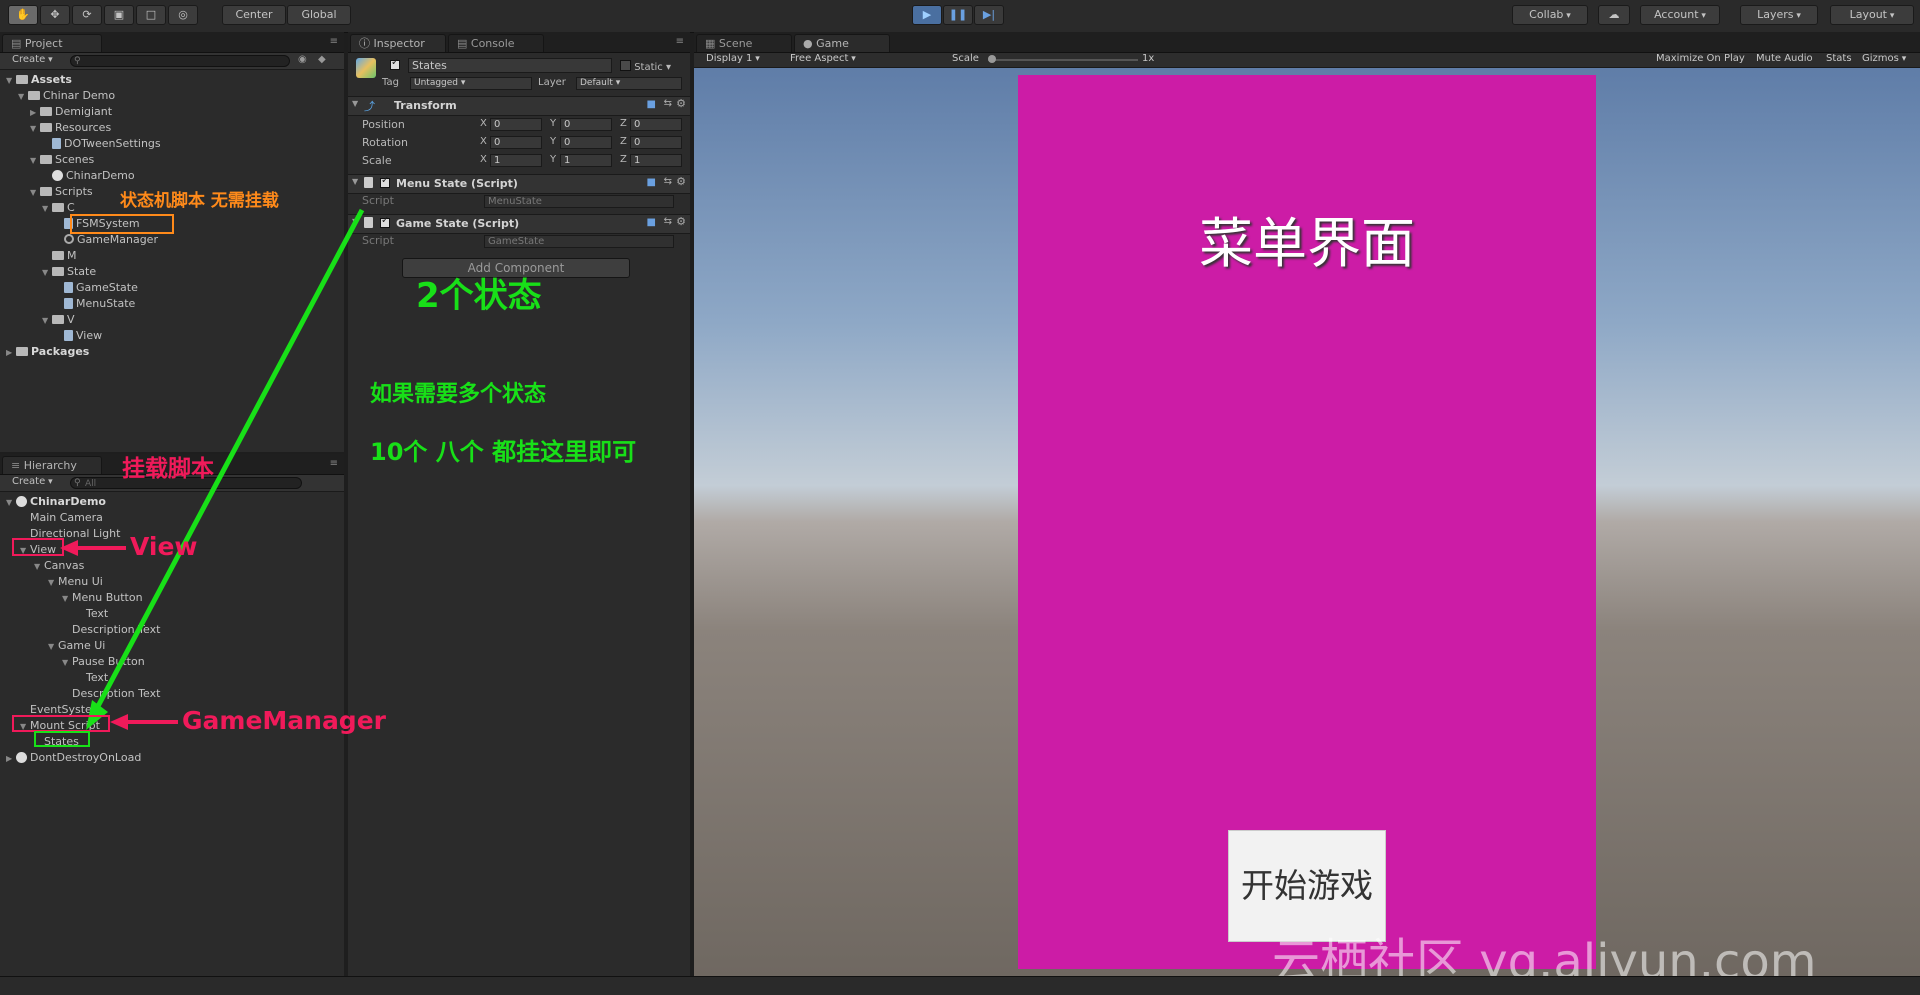 The width and height of the screenshot is (1920, 995). What do you see at coordinates (38, 547) in the screenshot?
I see `view-highlight-box` at bounding box center [38, 547].